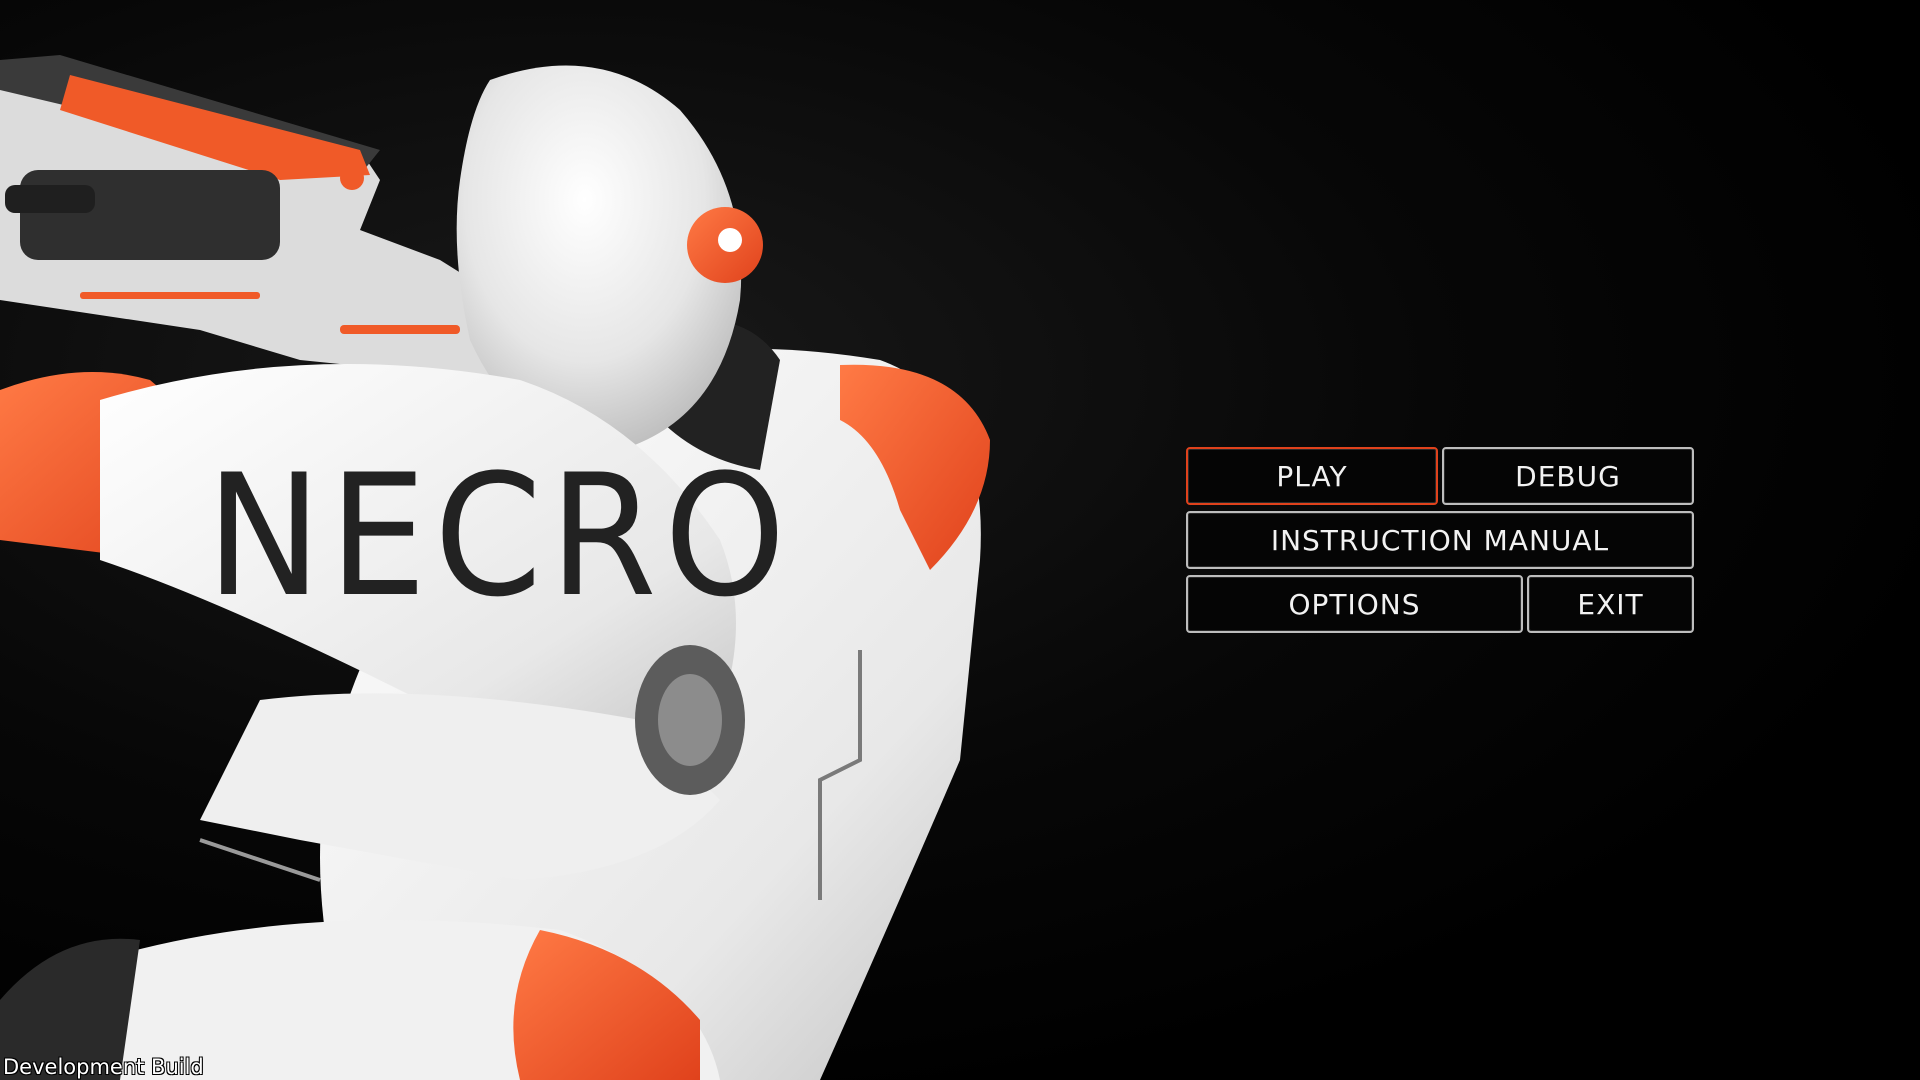 The height and width of the screenshot is (1080, 1920). I want to click on exit-button-label: EXIT, so click(1610, 604).